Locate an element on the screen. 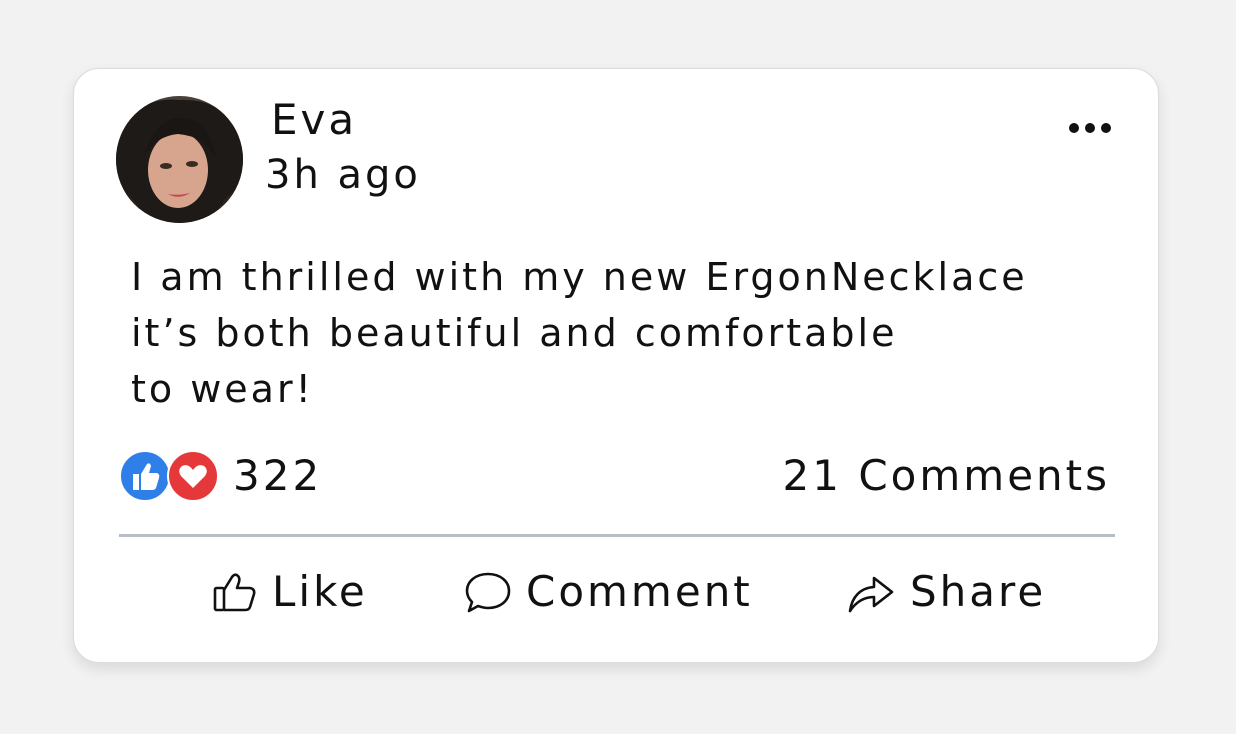 The width and height of the screenshot is (1236, 734). post-text-line: I am thrilled with my new ErgonNecklace is located at coordinates (579, 277).